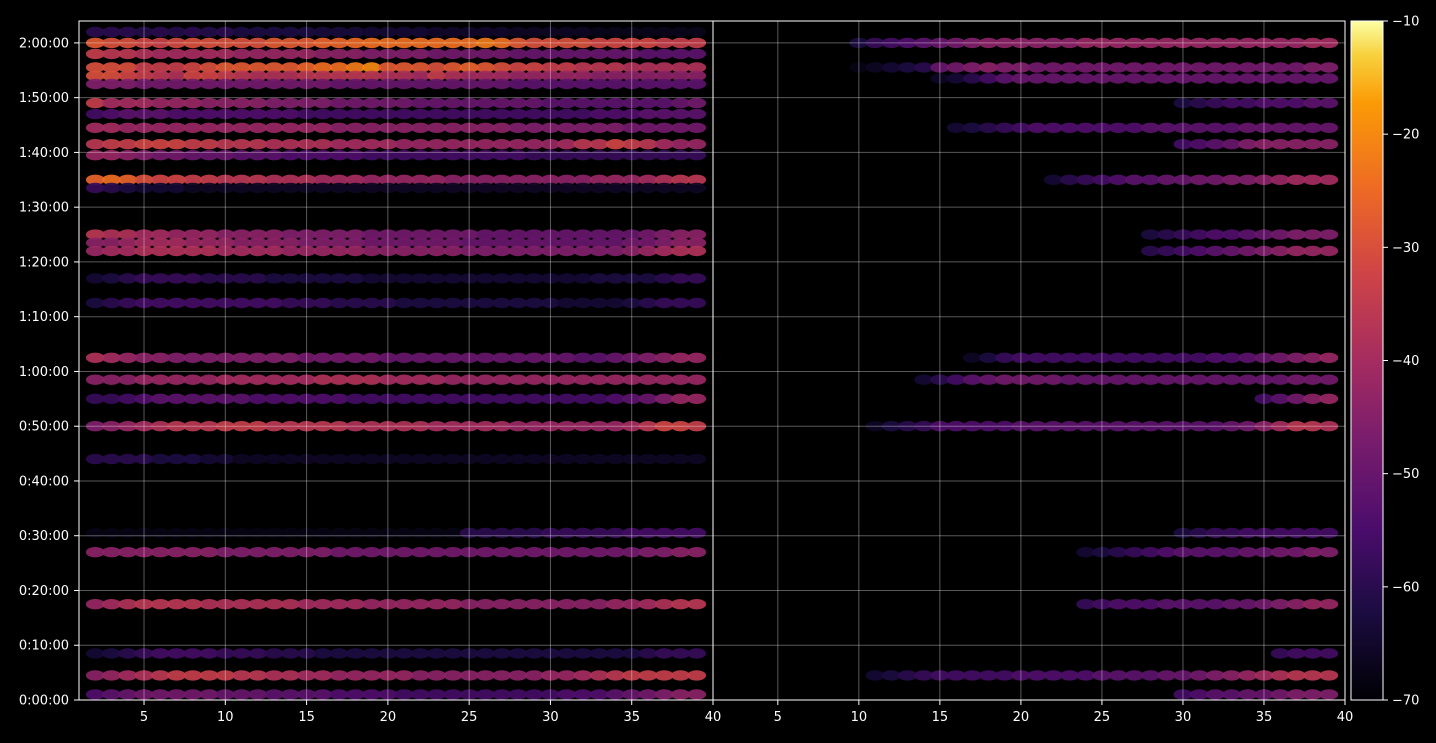  Describe the element at coordinates (128, 144) in the screenshot. I see `heat-cell-p0-r9-c2` at that location.